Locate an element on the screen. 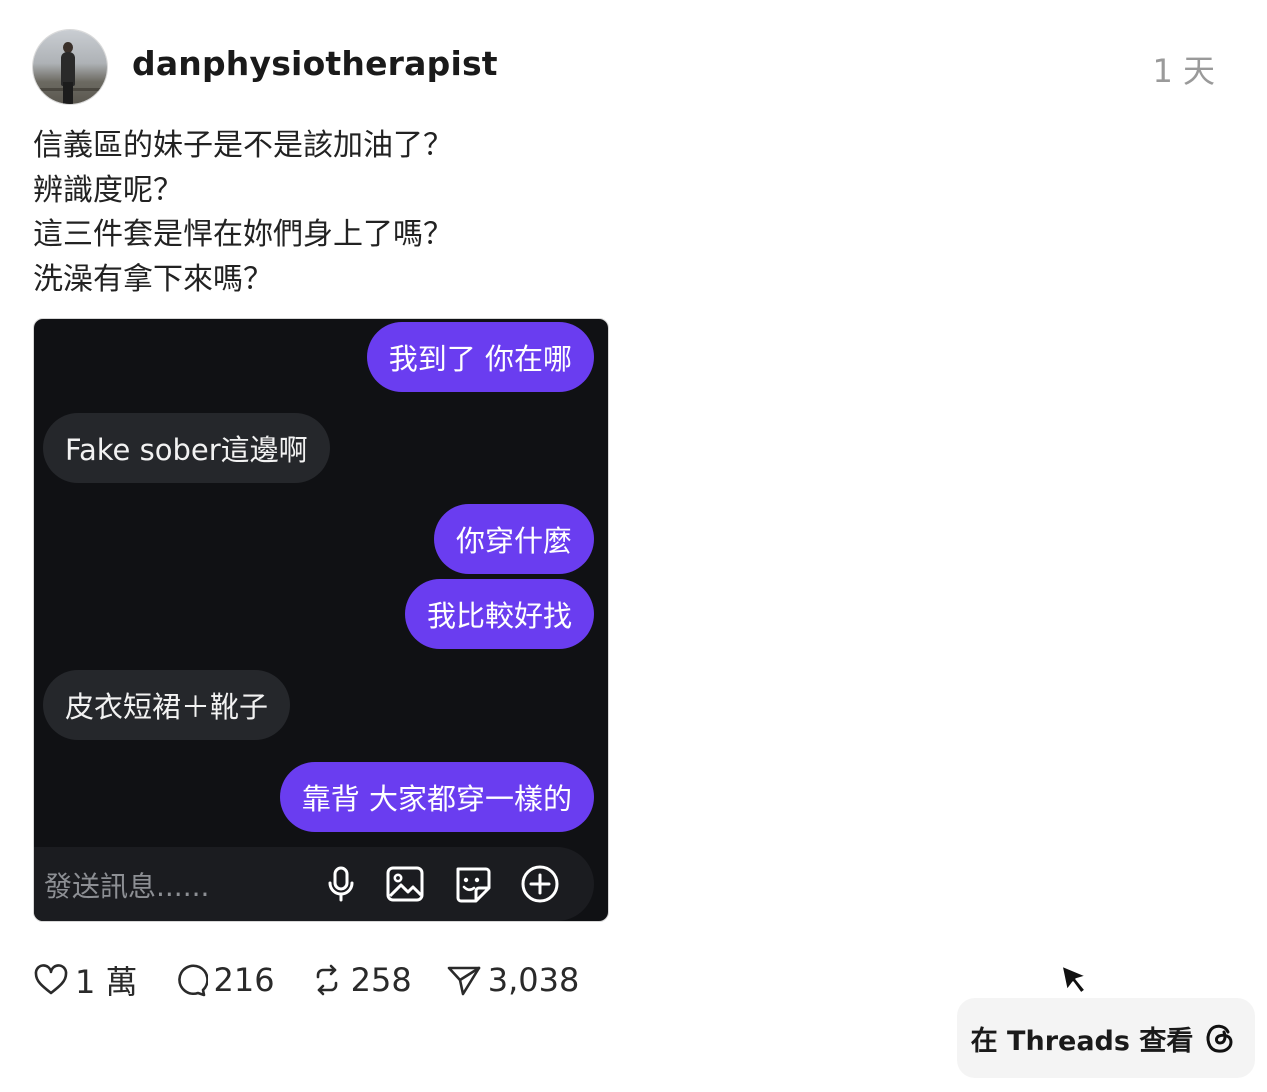 This screenshot has height=1092, width=1267. share-count: 3,038 is located at coordinates (533, 980).